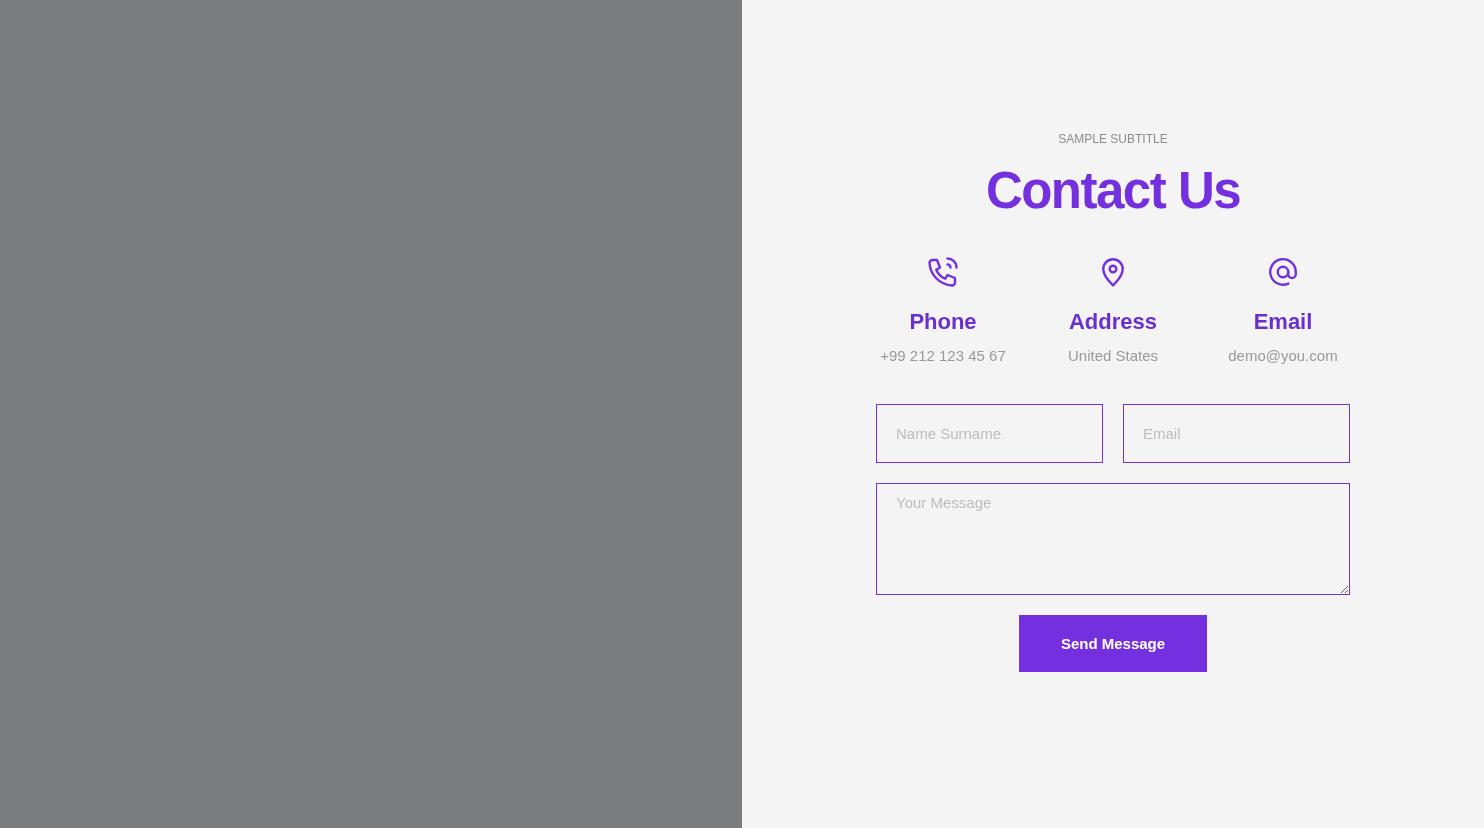 The height and width of the screenshot is (828, 1484). I want to click on page-title: Contact Us, so click(1113, 191).